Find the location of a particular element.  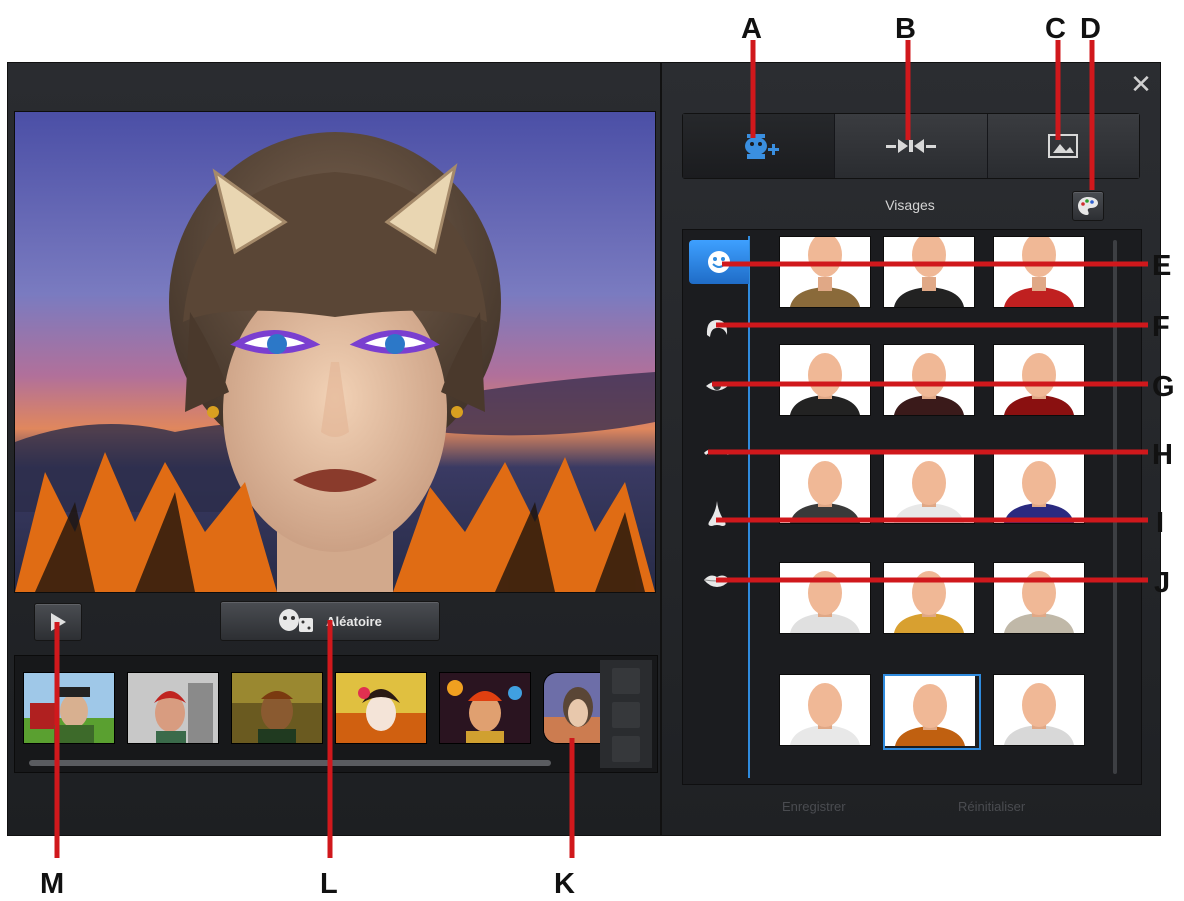

thumbnail-scrollbar is located at coordinates (290, 763).